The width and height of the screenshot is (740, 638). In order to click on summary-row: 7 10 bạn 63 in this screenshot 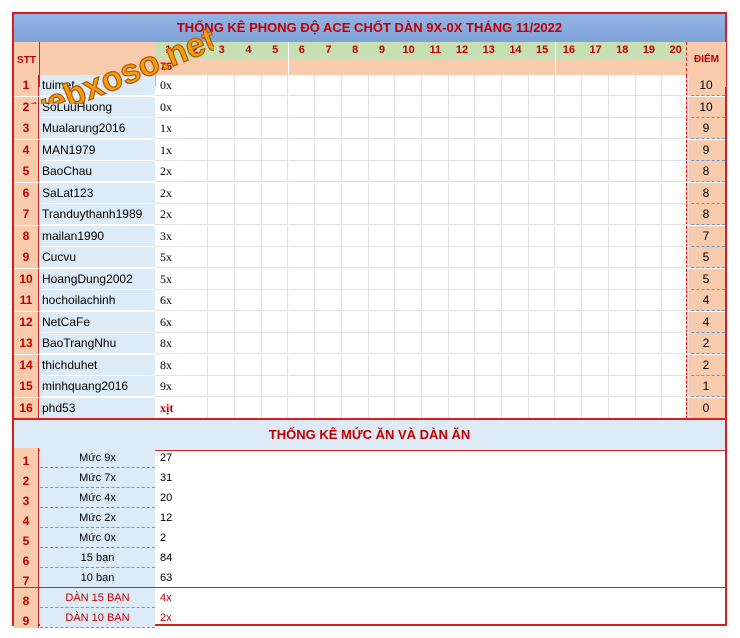, I will do `click(369, 578)`.